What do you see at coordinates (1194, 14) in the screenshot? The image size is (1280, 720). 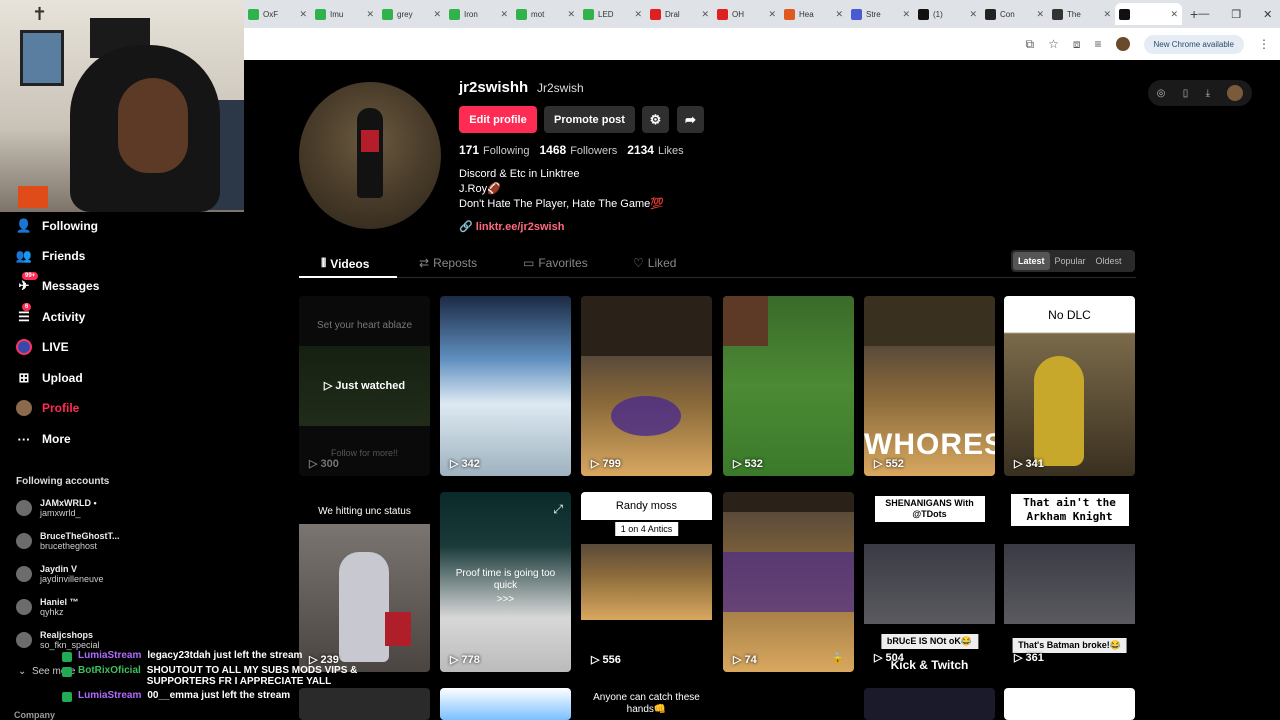 I see `new-tab-button: +` at bounding box center [1194, 14].